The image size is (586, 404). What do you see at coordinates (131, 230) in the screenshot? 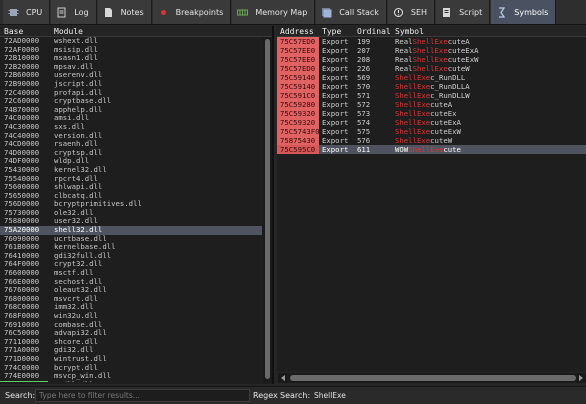
I see `module-row: 75A20000 shell32.dll` at bounding box center [131, 230].